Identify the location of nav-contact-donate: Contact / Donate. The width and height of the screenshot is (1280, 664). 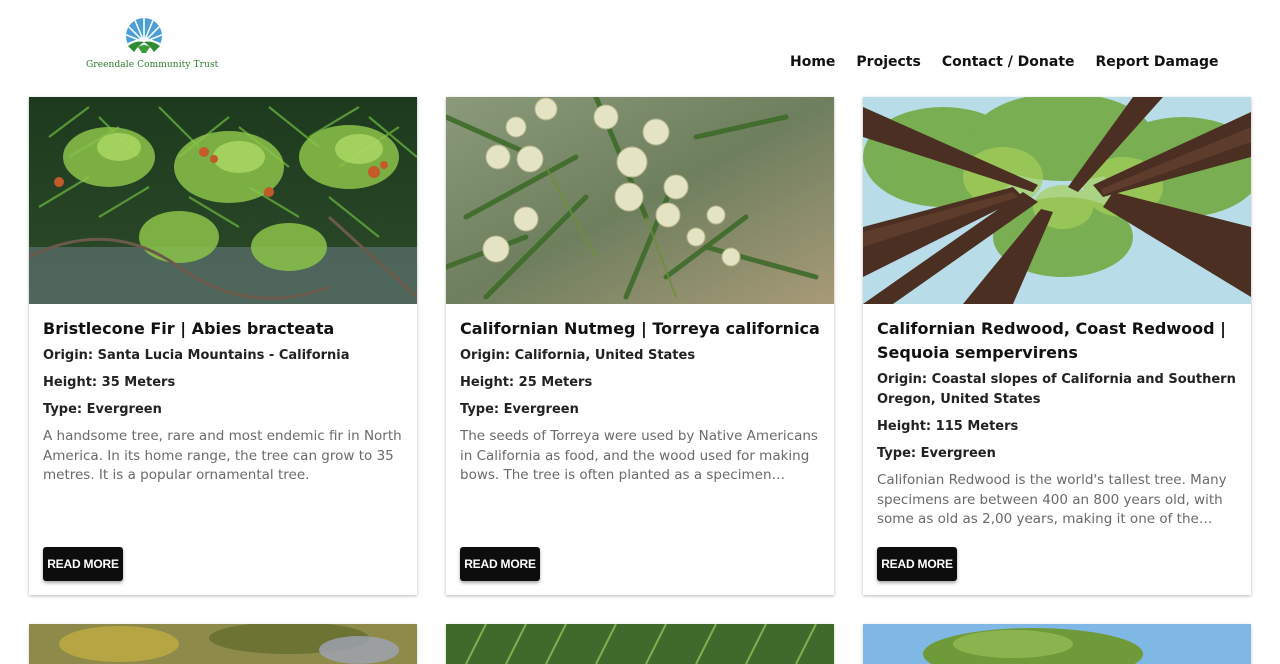
(1008, 62).